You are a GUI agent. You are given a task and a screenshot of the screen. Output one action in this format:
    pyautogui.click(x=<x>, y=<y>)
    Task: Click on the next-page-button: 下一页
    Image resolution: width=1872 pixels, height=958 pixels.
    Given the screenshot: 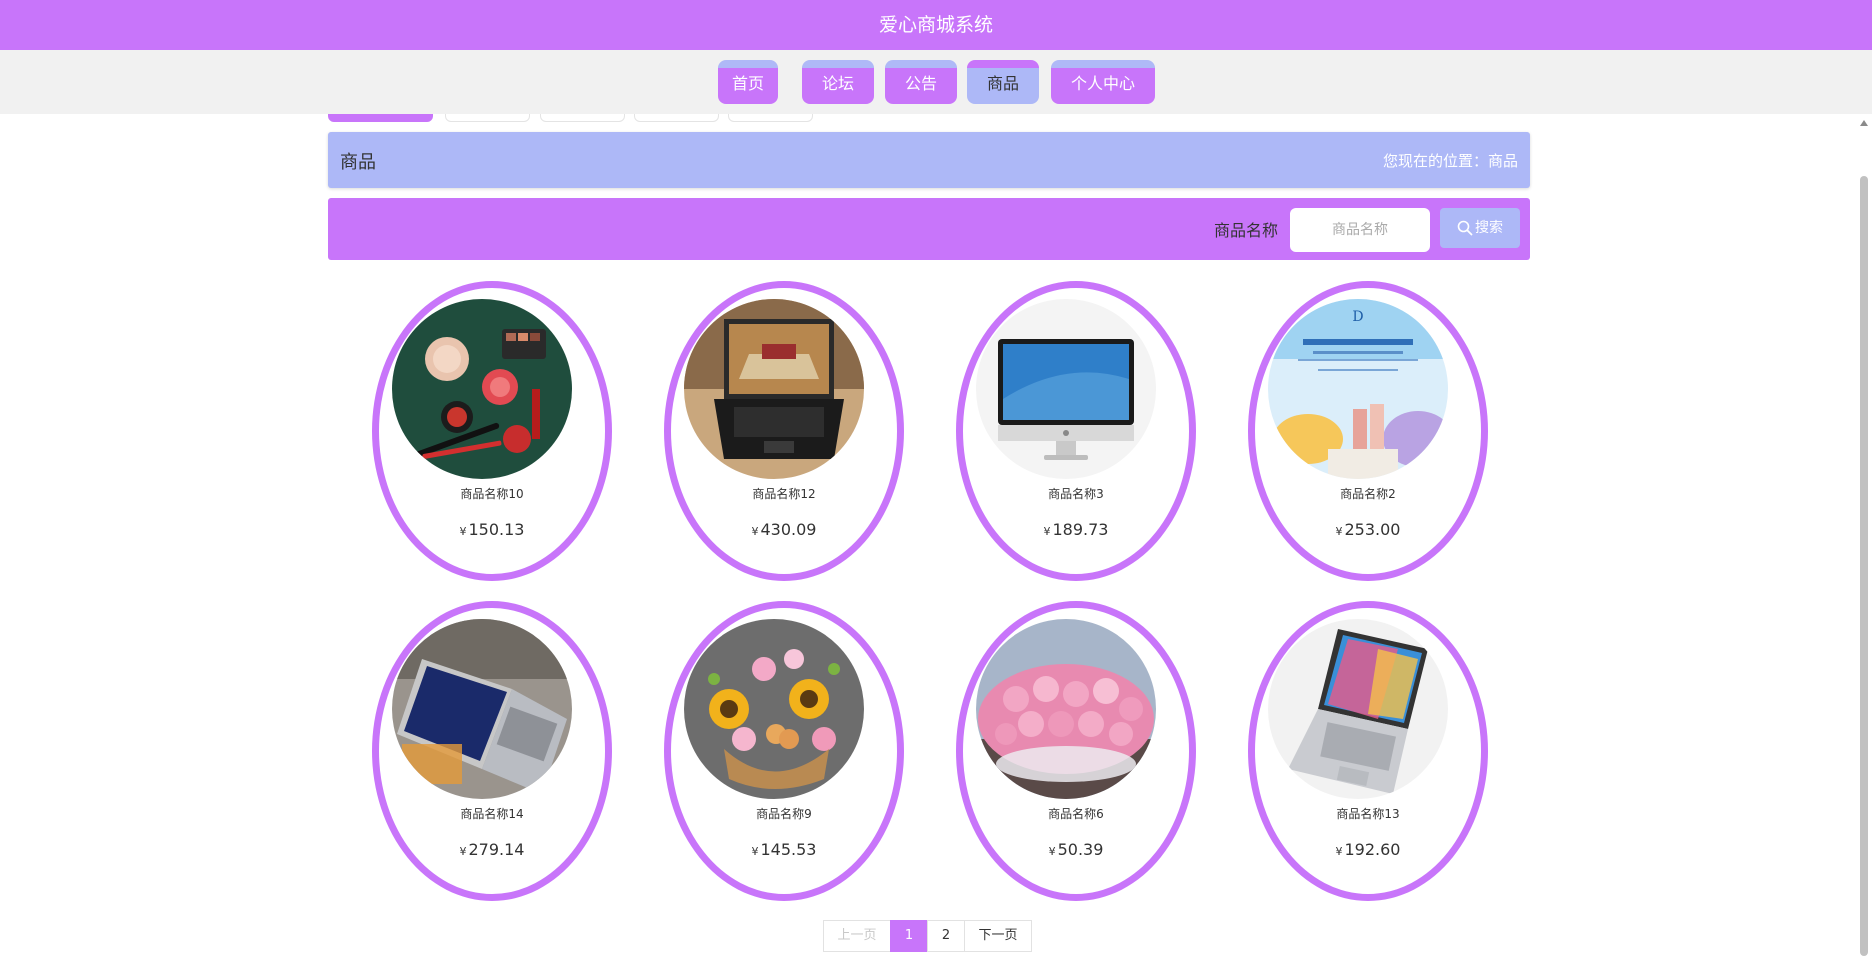 What is the action you would take?
    pyautogui.click(x=998, y=936)
    